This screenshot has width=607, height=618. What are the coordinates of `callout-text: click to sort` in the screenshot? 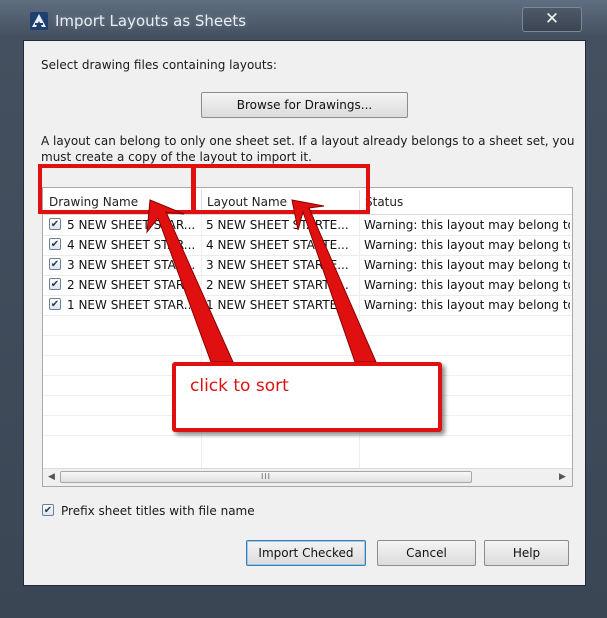 It's located at (239, 386).